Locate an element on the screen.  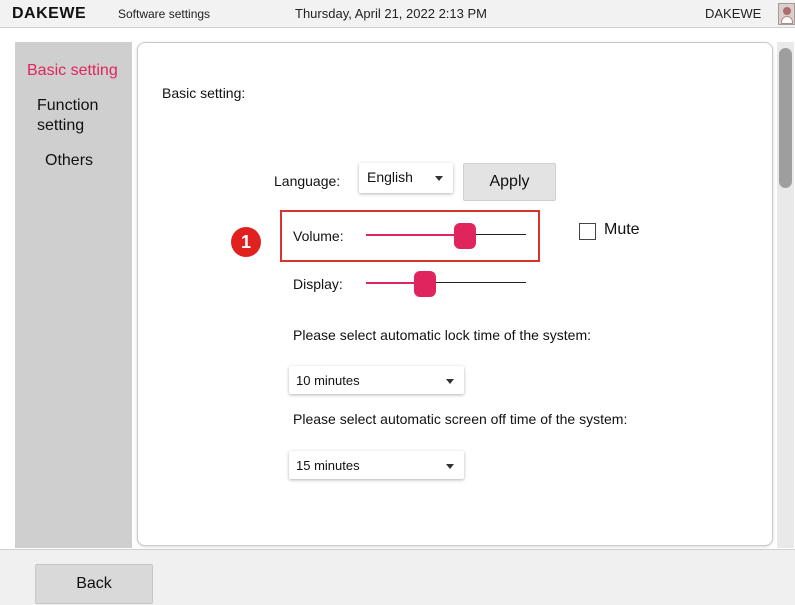
lock-time-value: 10 minutes is located at coordinates (328, 380).